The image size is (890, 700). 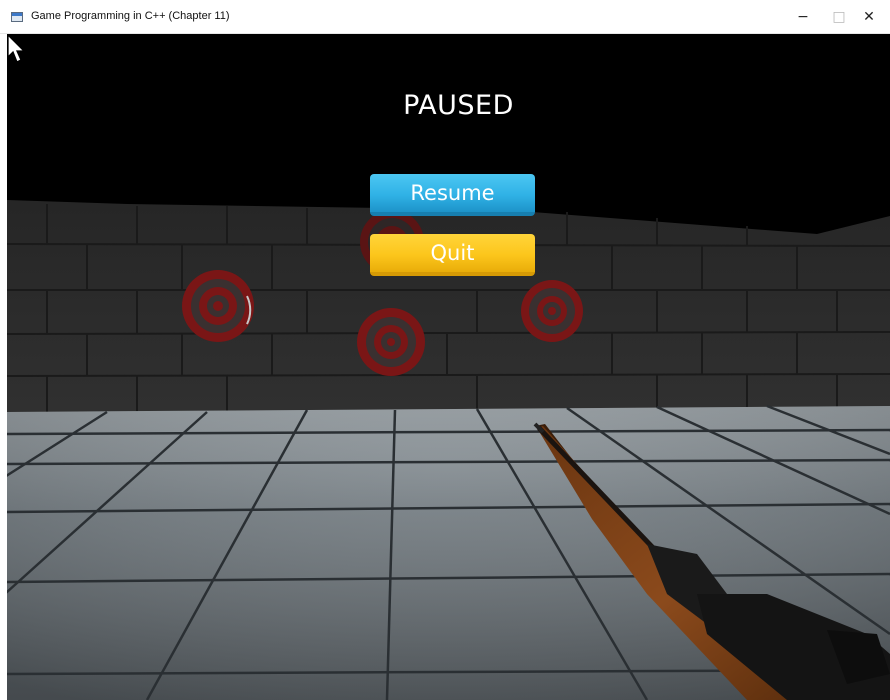 I want to click on app-window-icon, so click(x=17, y=17).